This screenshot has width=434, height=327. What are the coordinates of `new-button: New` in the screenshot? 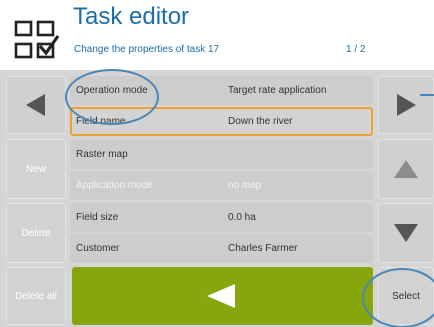 It's located at (36, 169).